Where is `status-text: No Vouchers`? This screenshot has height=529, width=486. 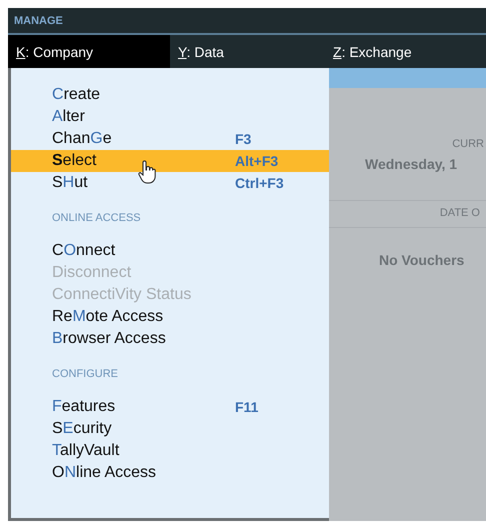
status-text: No Vouchers is located at coordinates (422, 259).